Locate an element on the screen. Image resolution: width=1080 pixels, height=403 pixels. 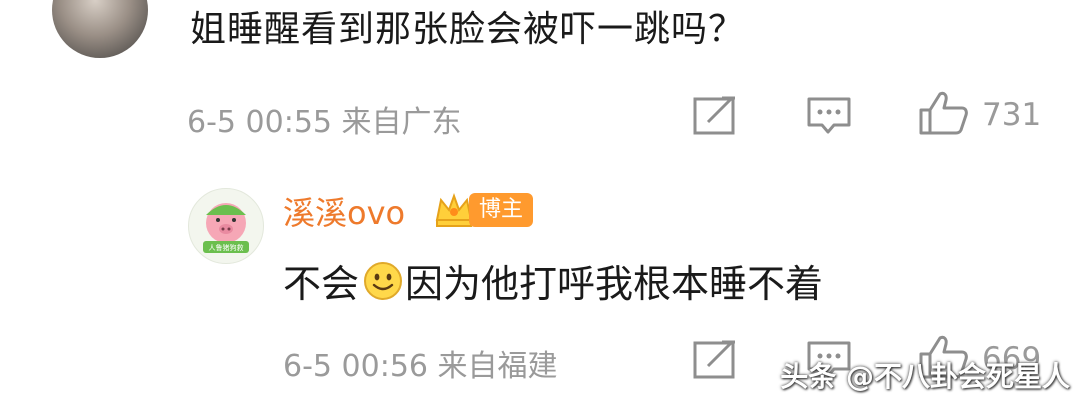
reply-username: 溪溪ovo is located at coordinates (344, 211).